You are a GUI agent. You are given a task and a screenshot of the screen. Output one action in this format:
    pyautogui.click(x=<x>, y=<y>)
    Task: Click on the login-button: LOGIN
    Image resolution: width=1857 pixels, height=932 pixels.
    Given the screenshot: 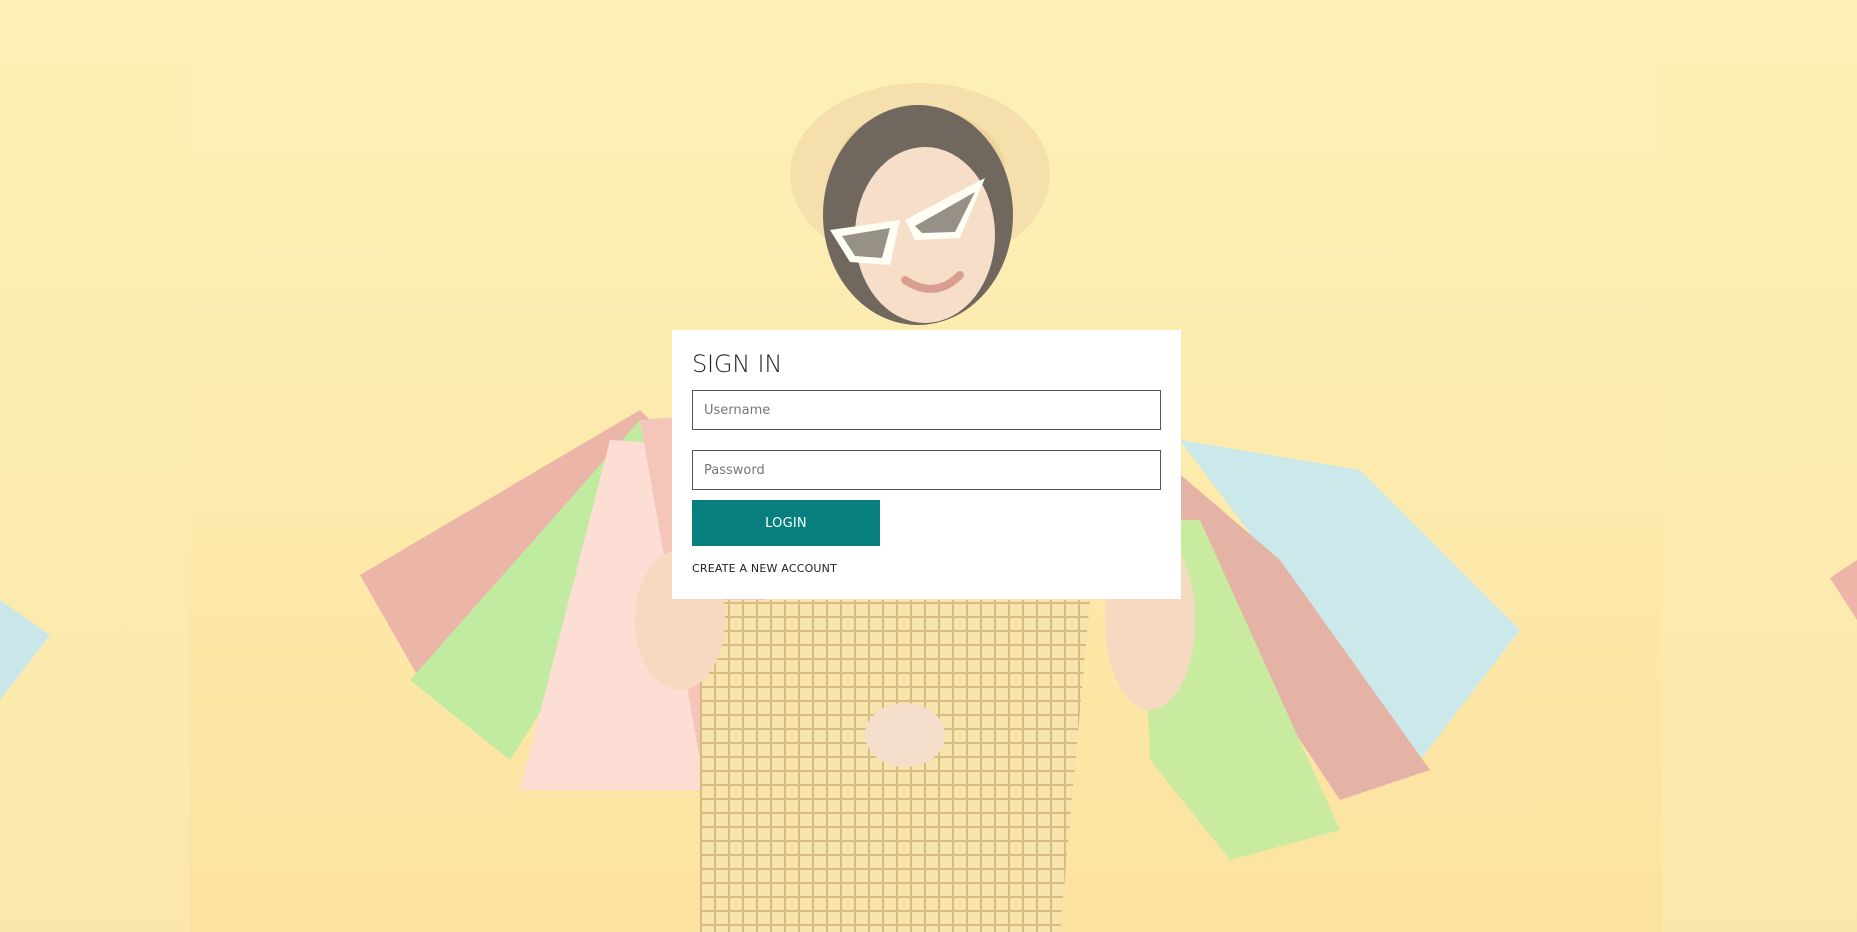 What is the action you would take?
    pyautogui.click(x=786, y=523)
    